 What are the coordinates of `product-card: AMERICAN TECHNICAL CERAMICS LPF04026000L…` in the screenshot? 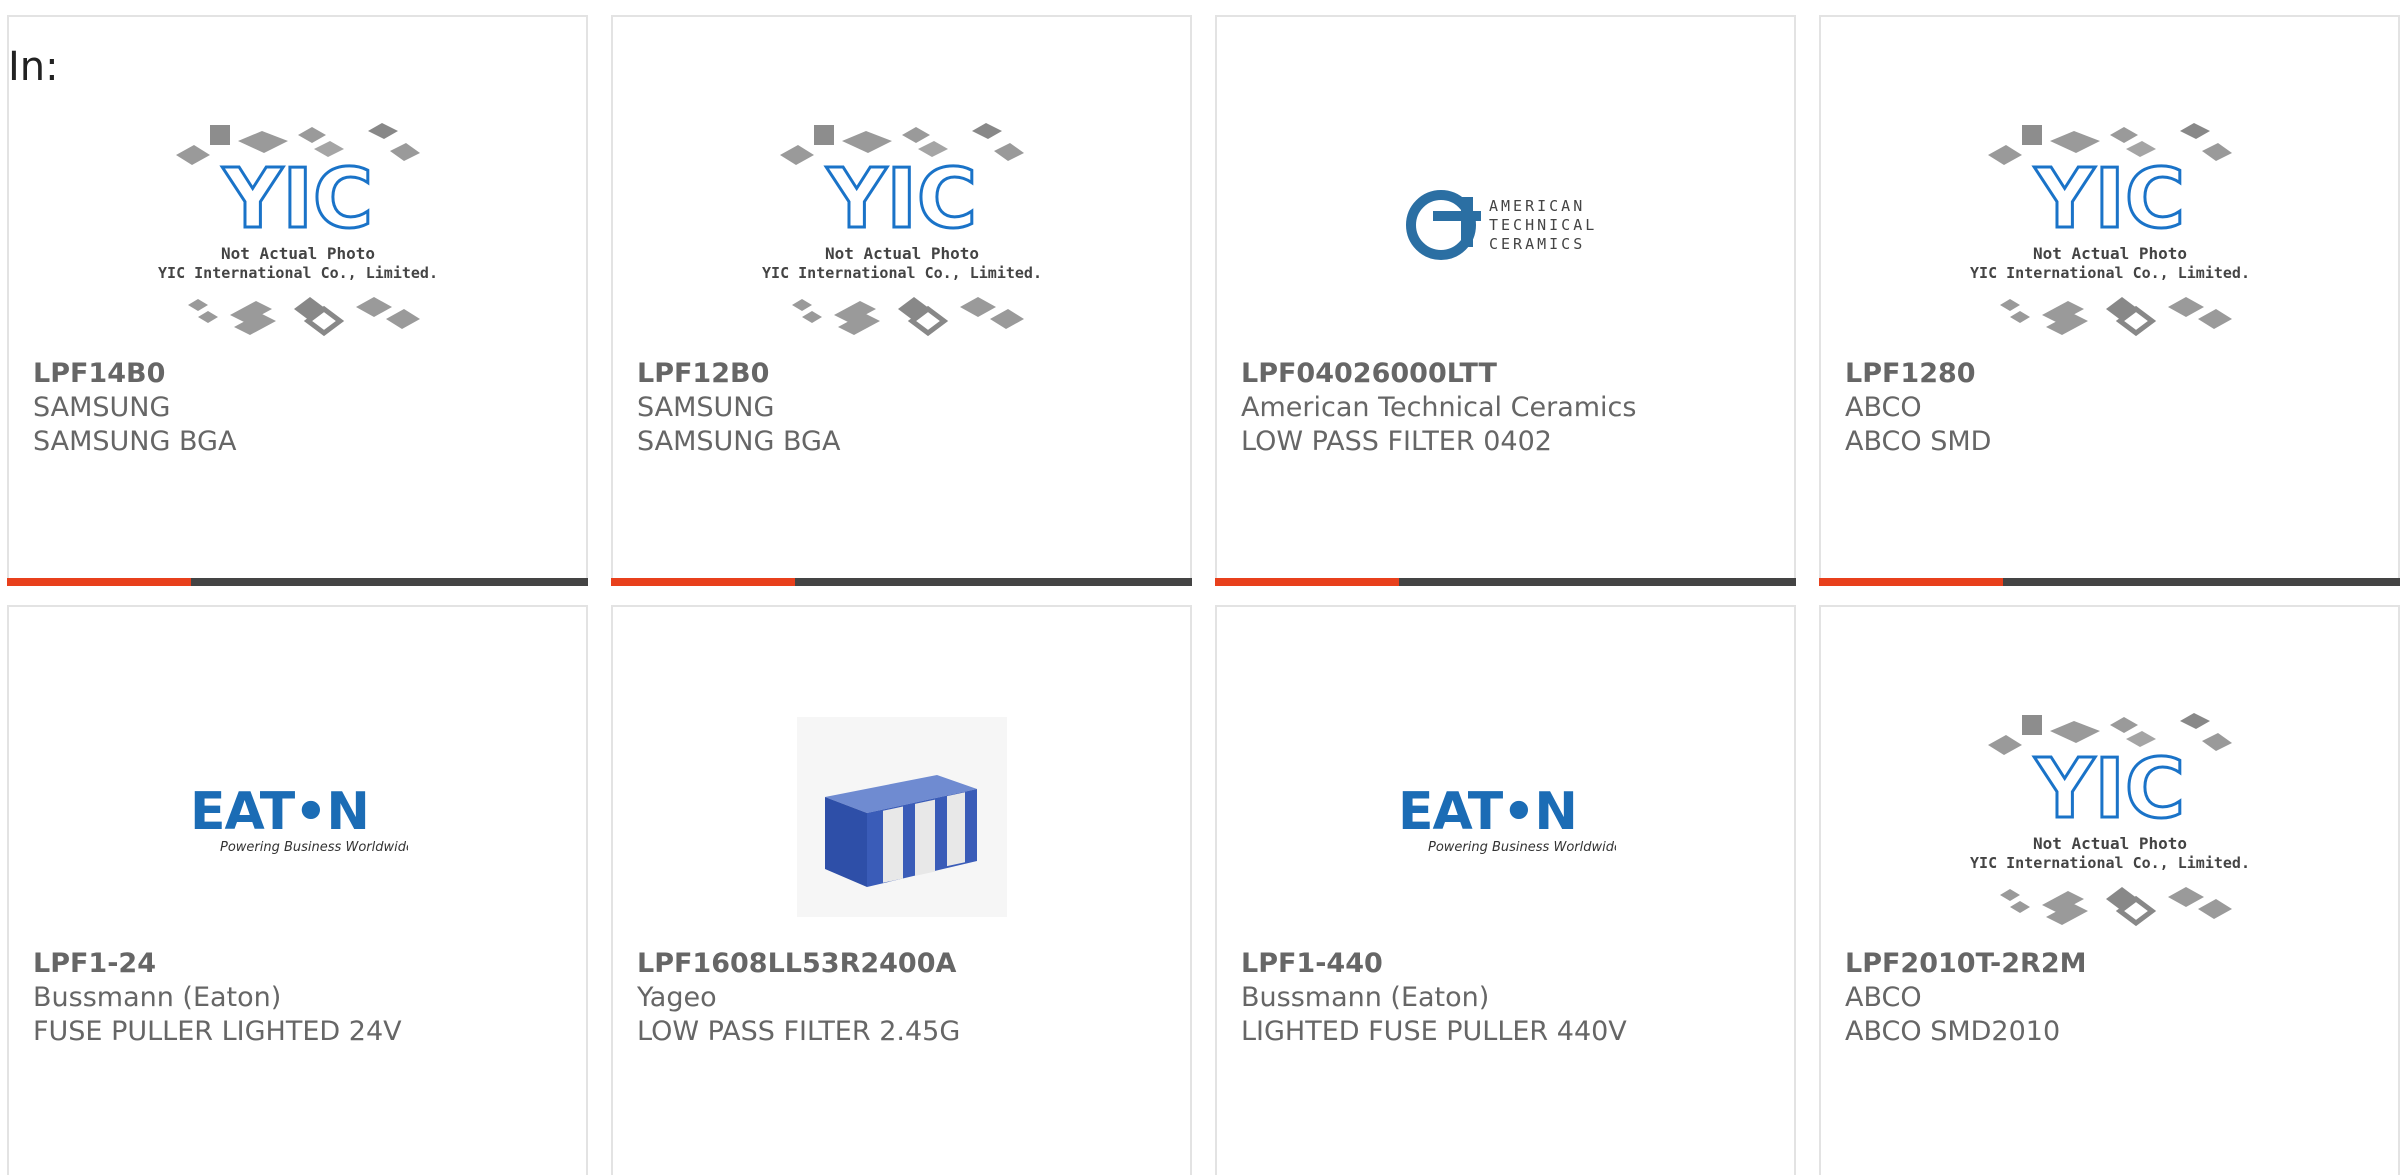 It's located at (1505, 300).